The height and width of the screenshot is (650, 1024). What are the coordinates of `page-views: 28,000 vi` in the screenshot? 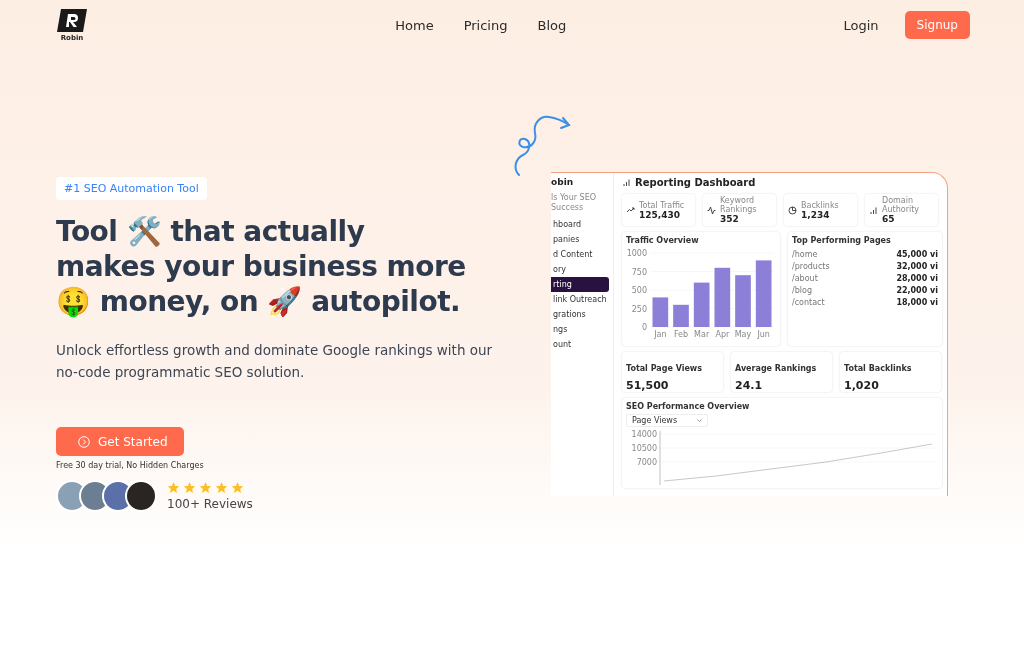 It's located at (917, 278).